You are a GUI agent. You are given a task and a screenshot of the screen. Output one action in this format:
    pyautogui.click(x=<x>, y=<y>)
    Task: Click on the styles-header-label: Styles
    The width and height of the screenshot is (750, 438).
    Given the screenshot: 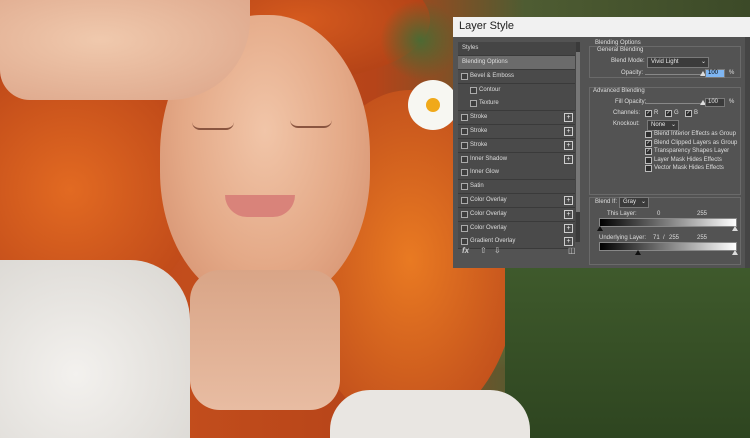 What is the action you would take?
    pyautogui.click(x=470, y=48)
    